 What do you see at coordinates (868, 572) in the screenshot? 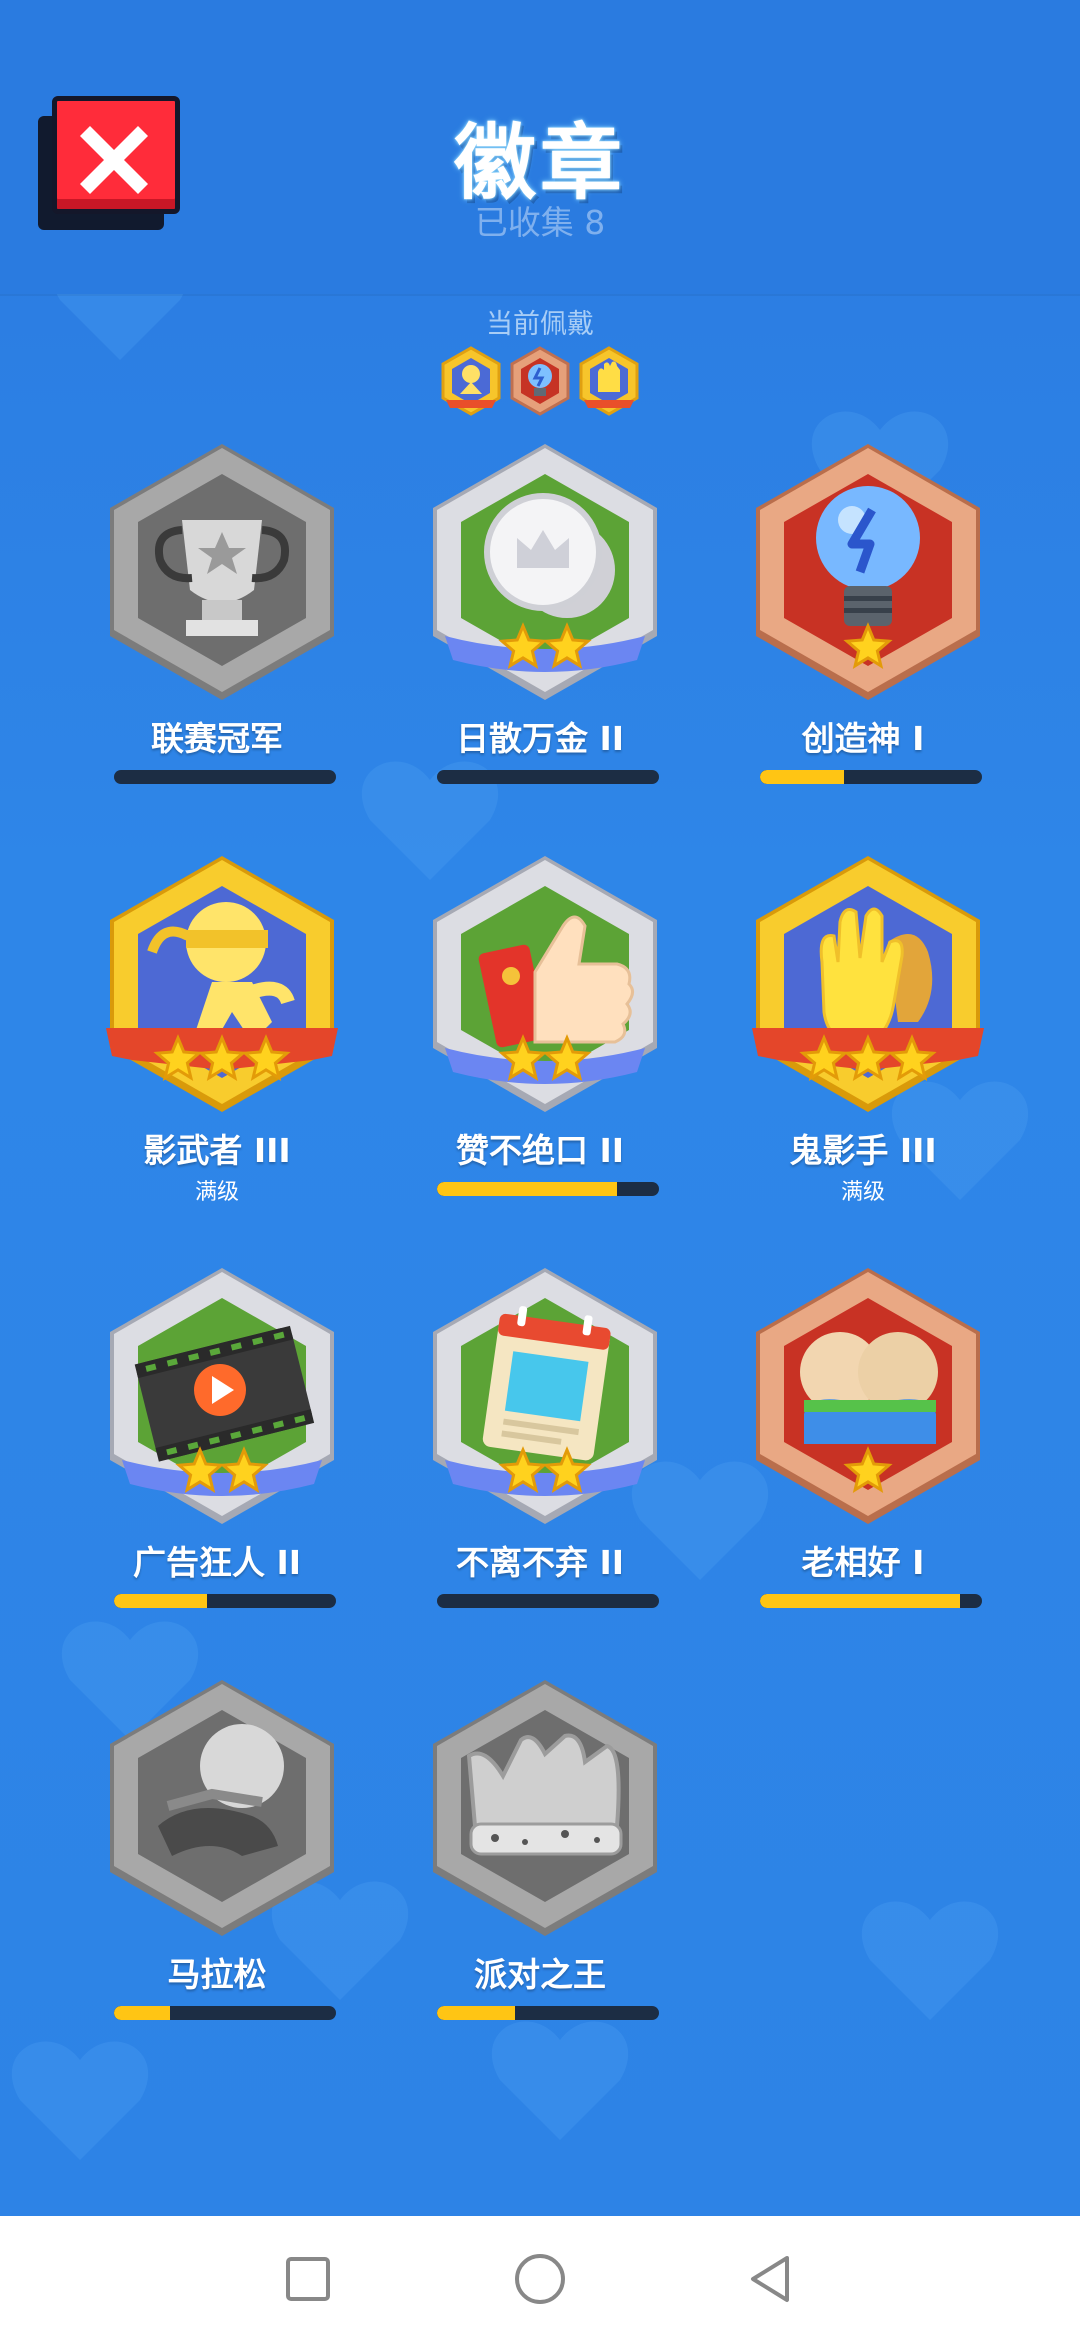
I see `lightbulb-icon` at bounding box center [868, 572].